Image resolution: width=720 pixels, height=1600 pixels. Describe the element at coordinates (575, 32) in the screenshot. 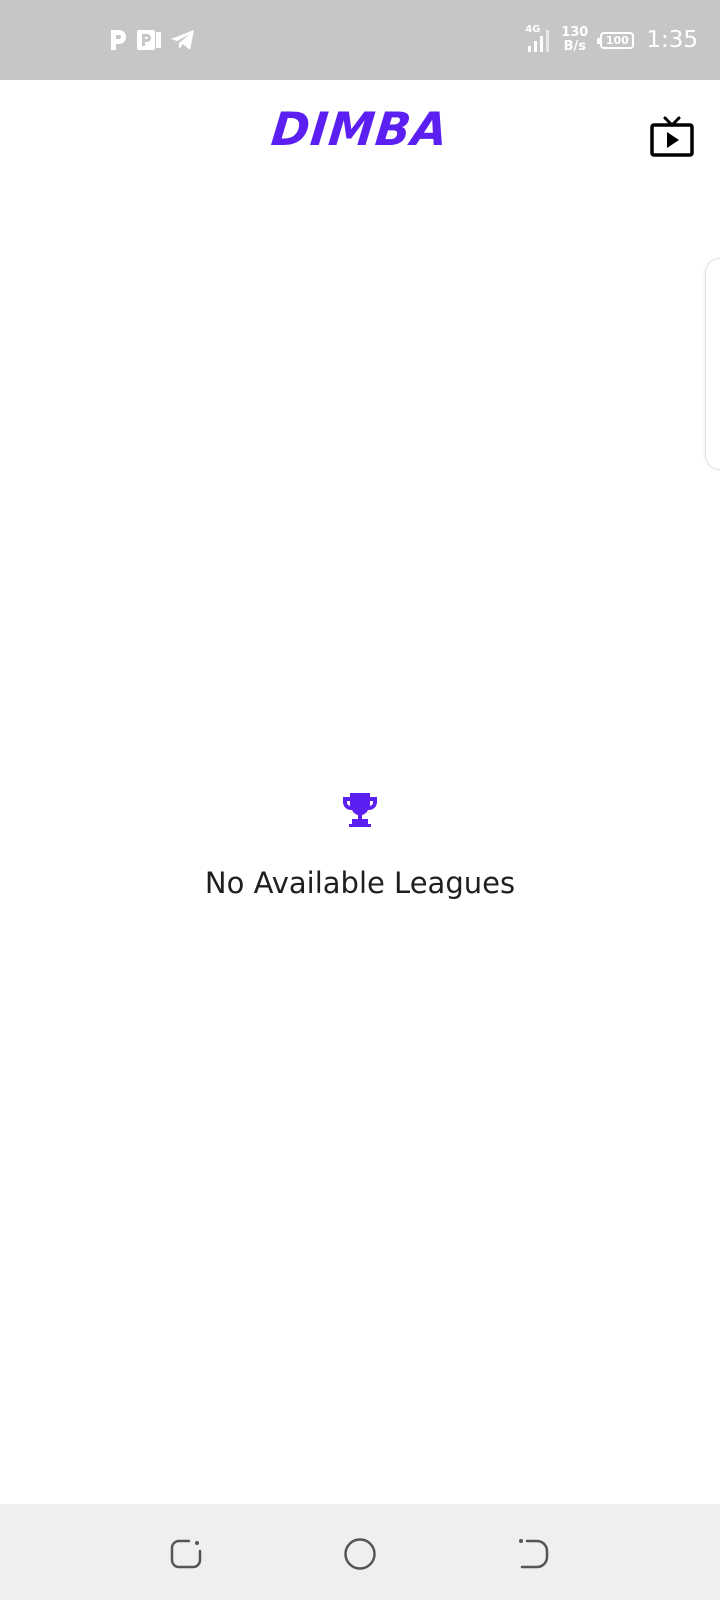

I see `network-speed-value: 130` at that location.